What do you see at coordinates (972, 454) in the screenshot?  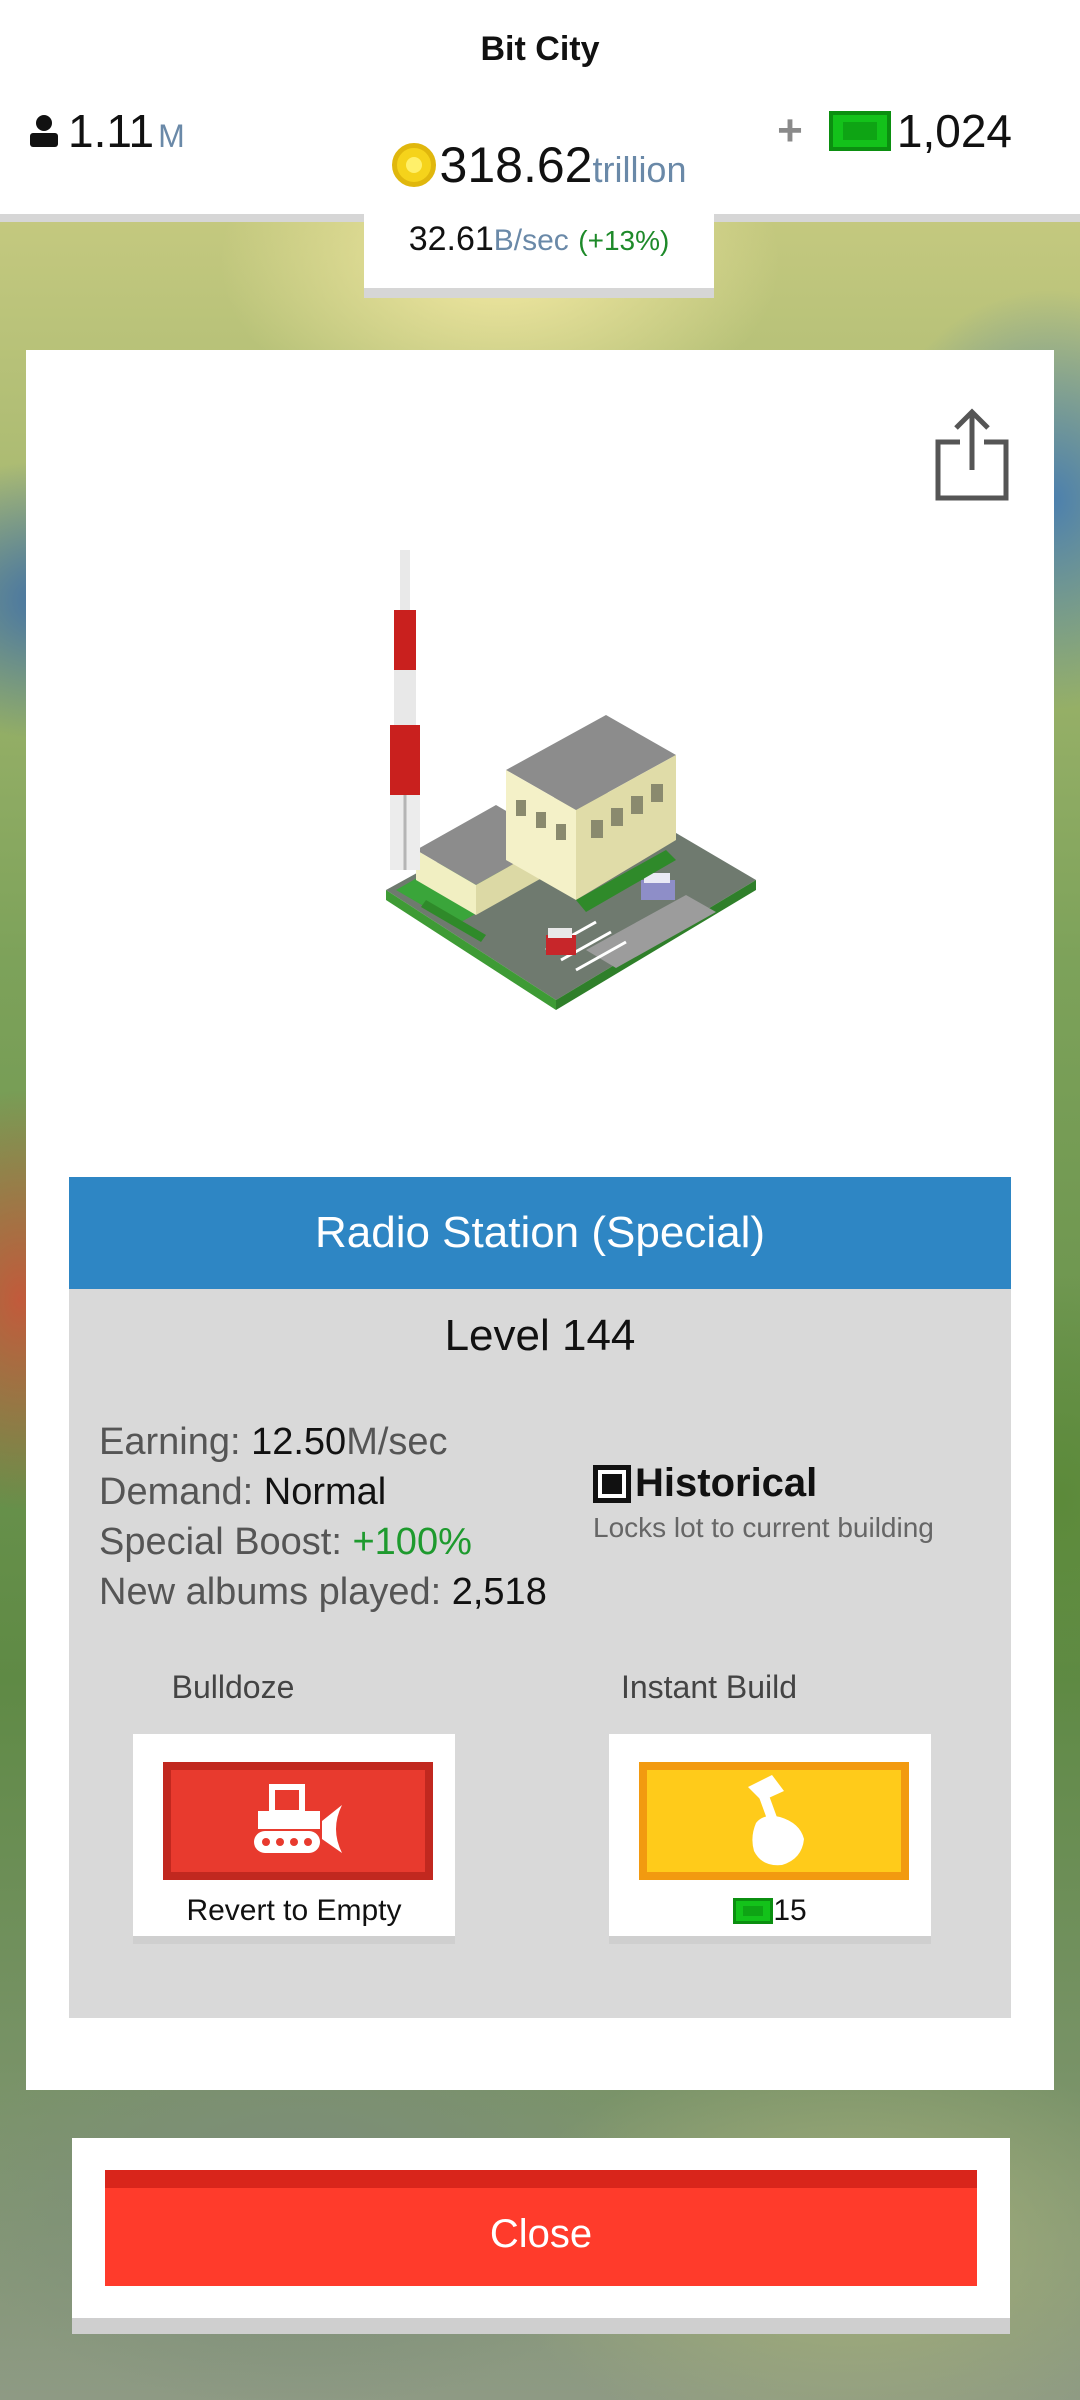 I see `share-icon` at bounding box center [972, 454].